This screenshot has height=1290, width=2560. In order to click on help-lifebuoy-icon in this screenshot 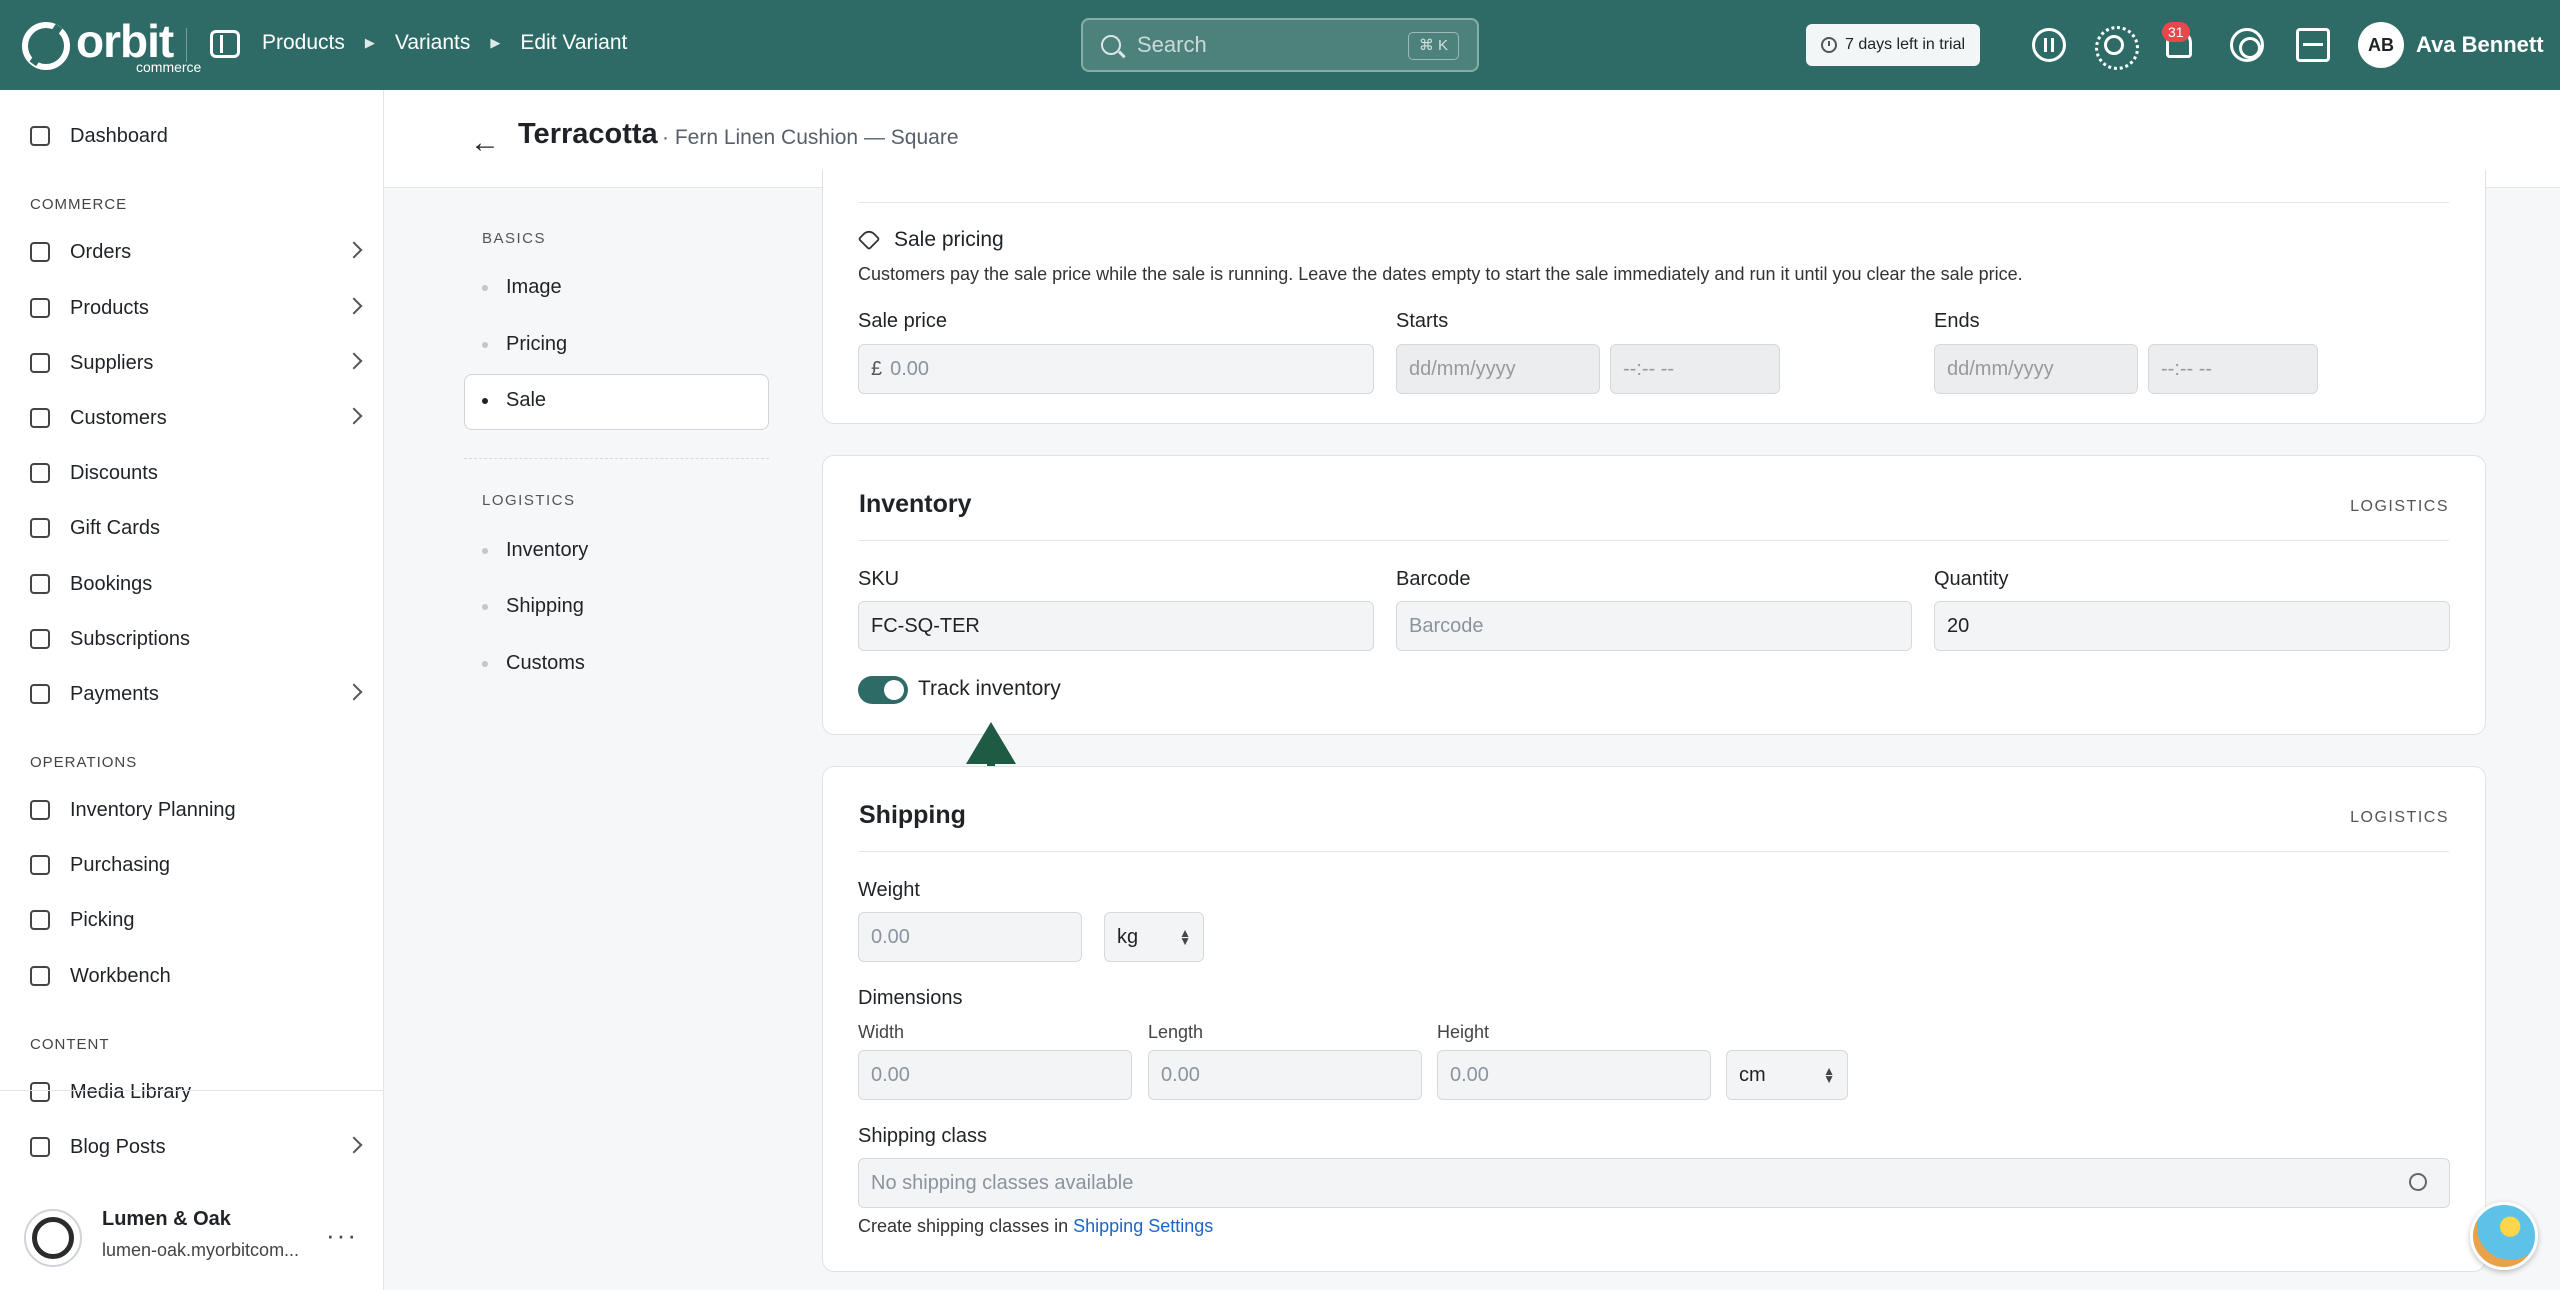, I will do `click(2247, 45)`.